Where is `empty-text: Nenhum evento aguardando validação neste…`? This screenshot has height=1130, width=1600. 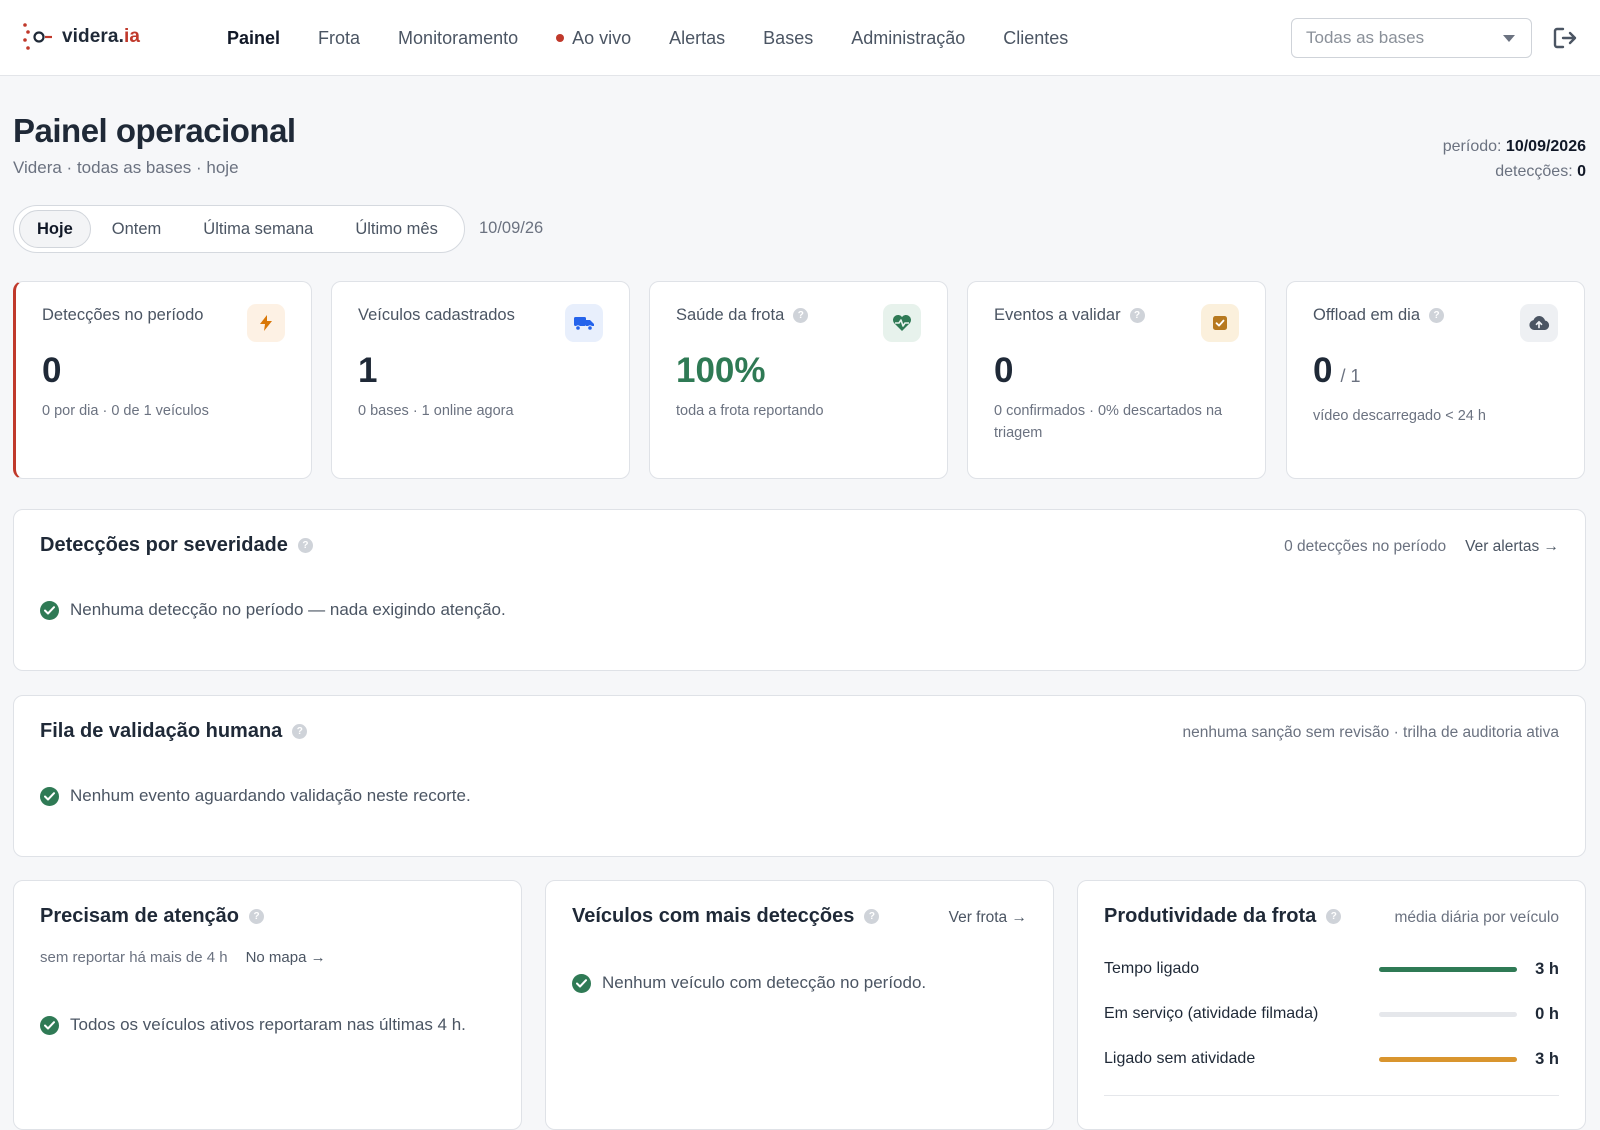 empty-text: Nenhum evento aguardando validação neste… is located at coordinates (270, 795).